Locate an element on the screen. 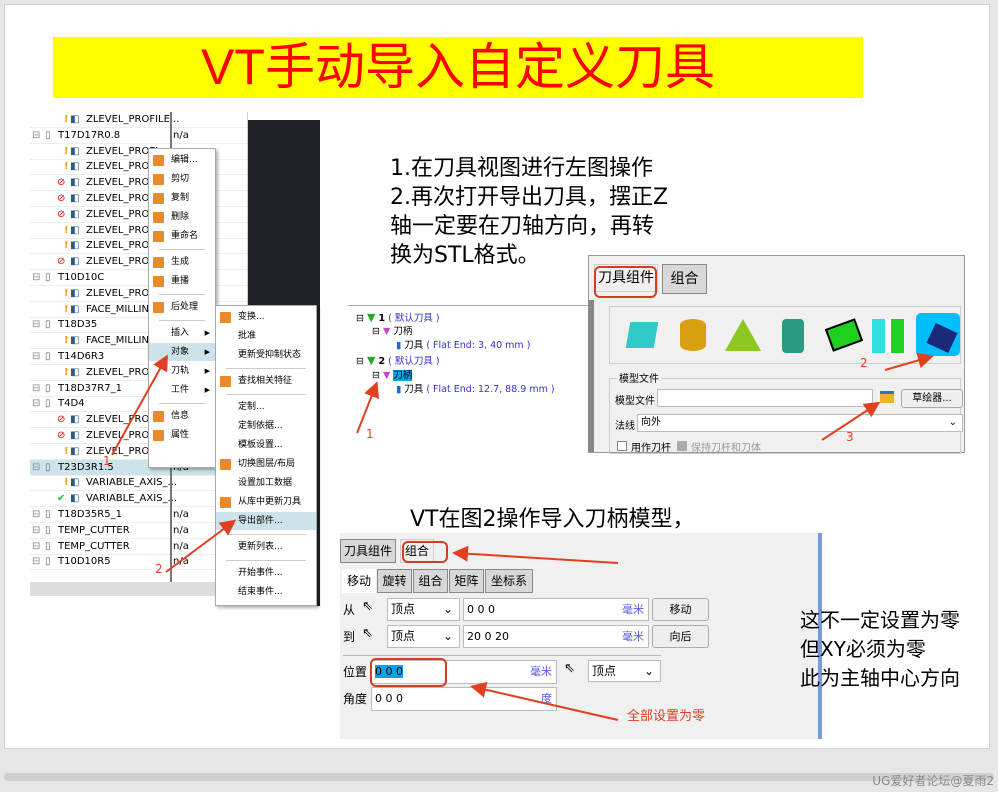  page-scrollbar is located at coordinates (499, 777).